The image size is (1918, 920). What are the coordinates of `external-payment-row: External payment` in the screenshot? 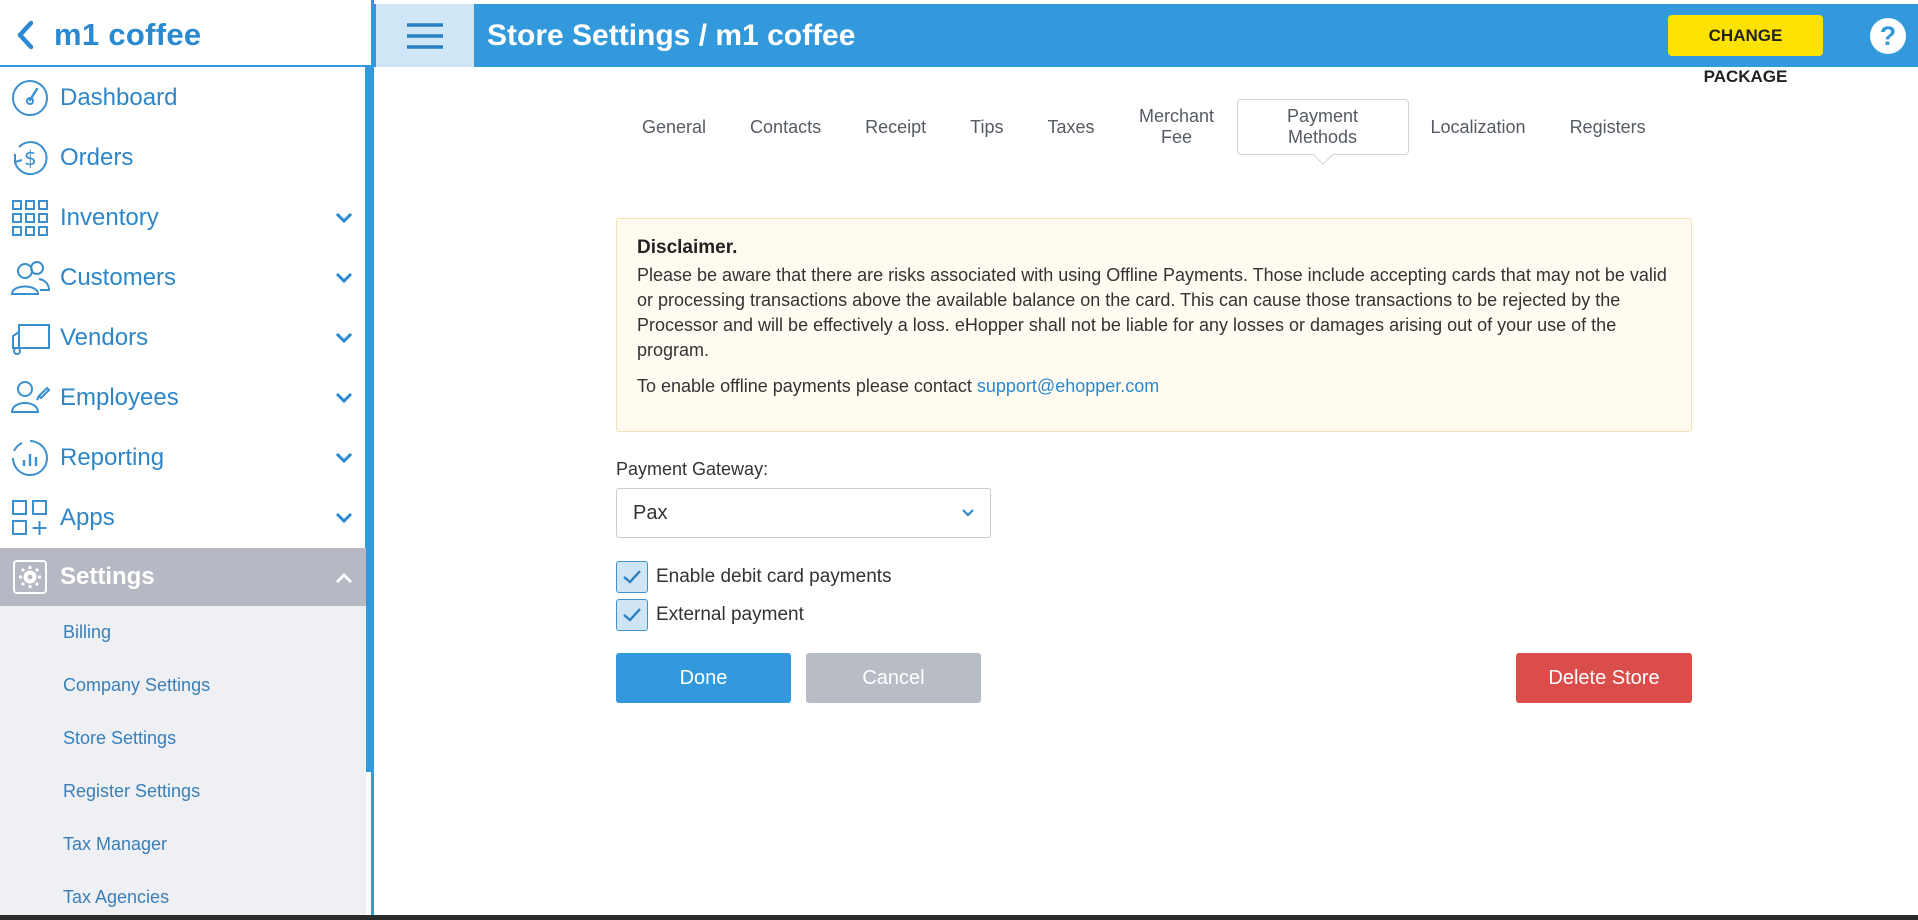 It's located at (710, 615).